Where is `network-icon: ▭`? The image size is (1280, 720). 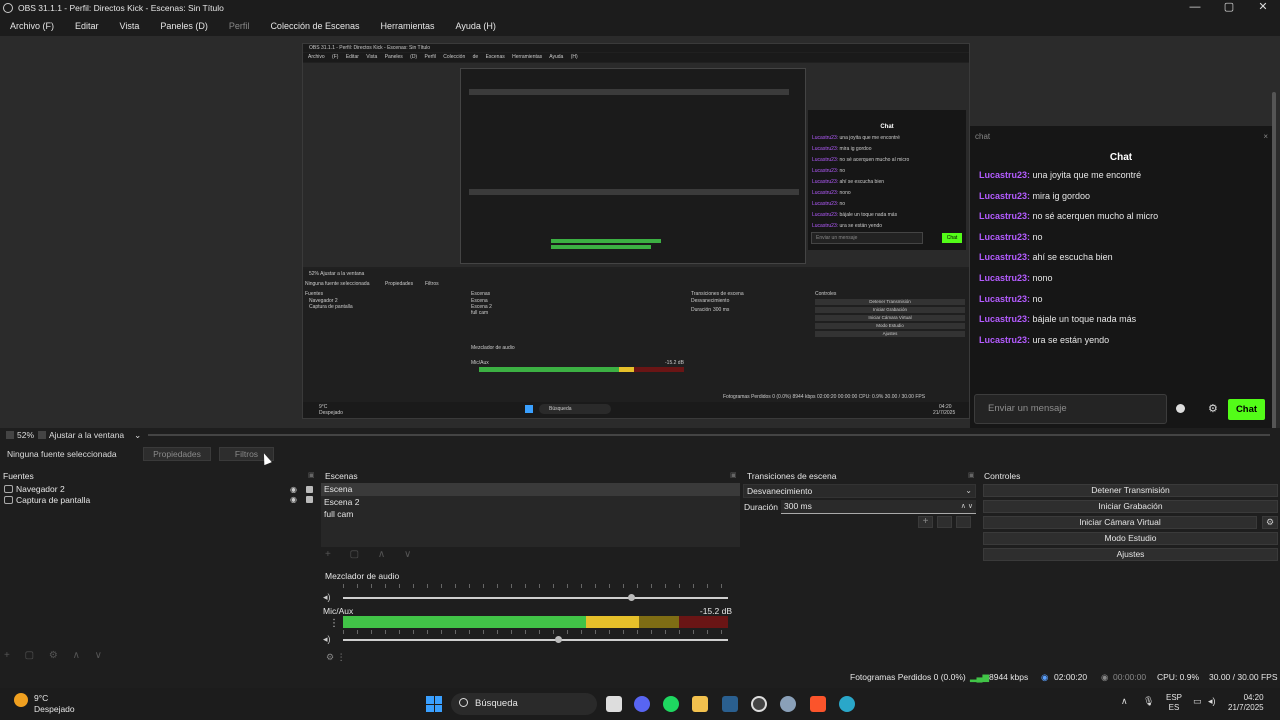
network-icon: ▭ is located at coordinates (1197, 701).